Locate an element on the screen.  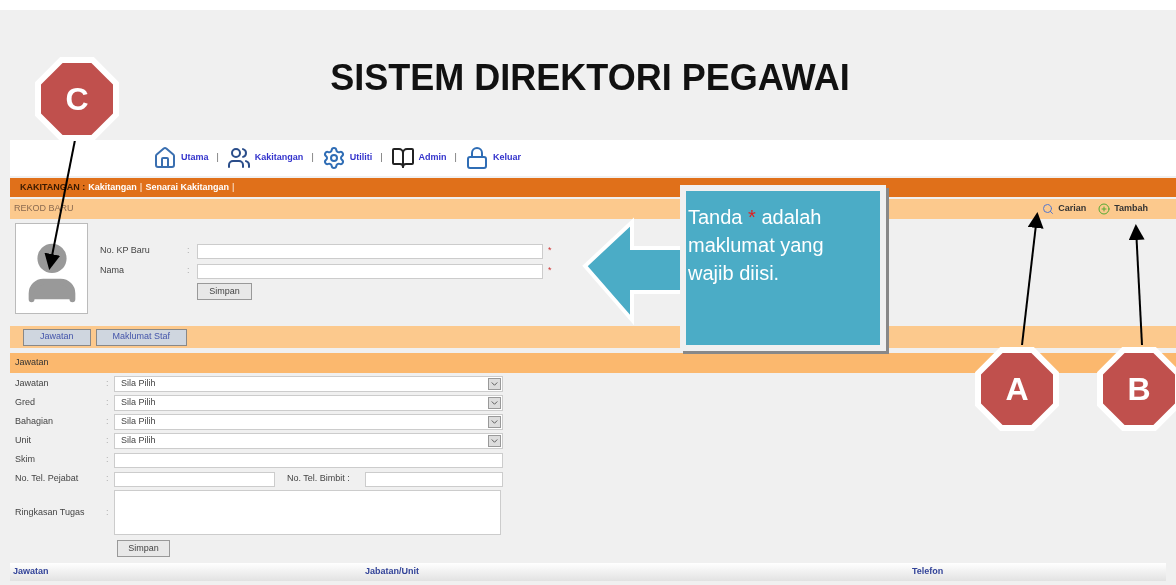
field-label: Nama is located at coordinates (112, 271).